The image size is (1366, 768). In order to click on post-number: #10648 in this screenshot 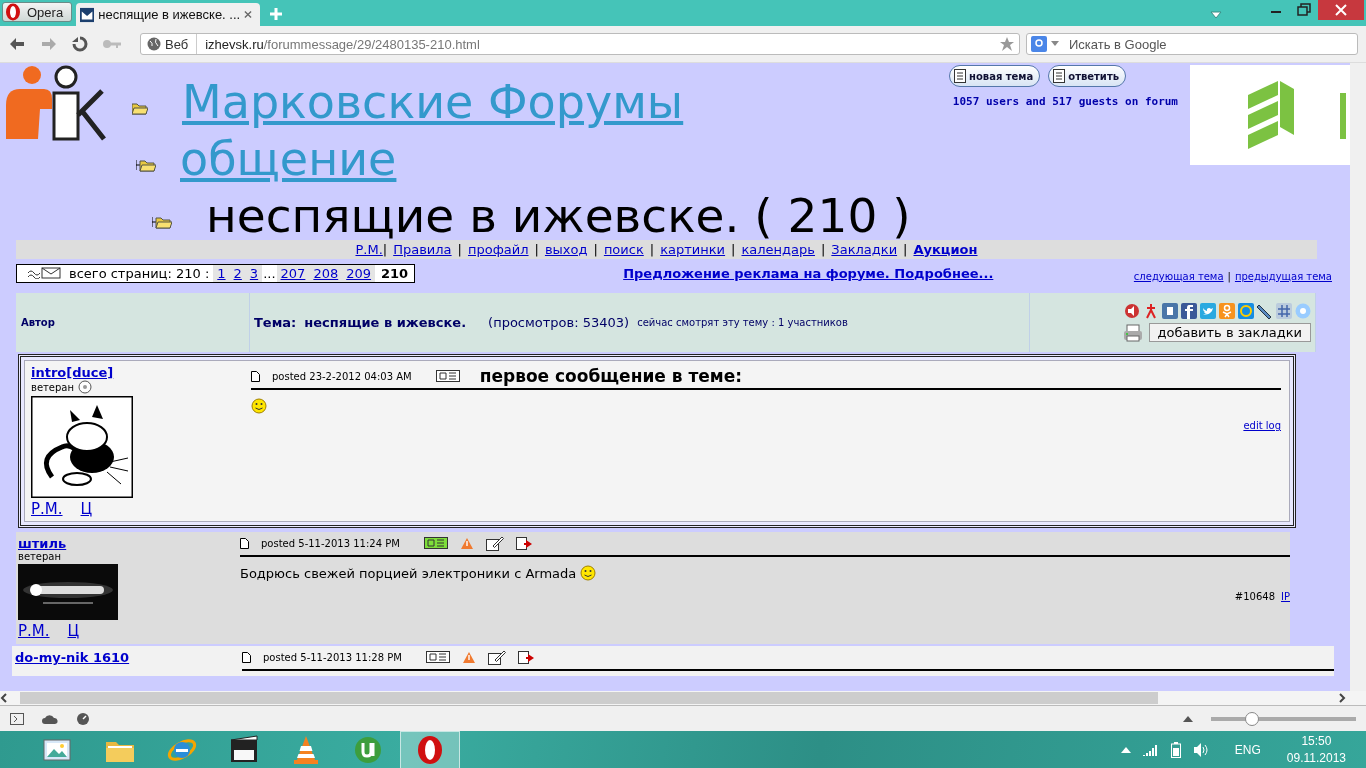, I will do `click(1254, 596)`.